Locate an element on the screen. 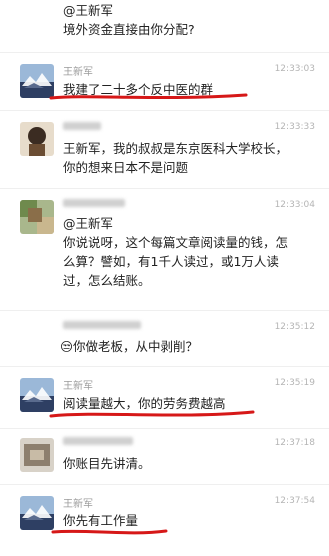  timestamp: 12:35:19 is located at coordinates (294, 383).